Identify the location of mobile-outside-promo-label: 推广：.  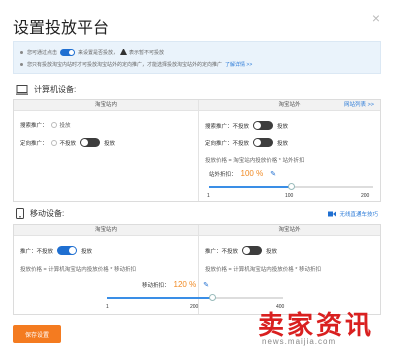
(213, 251).